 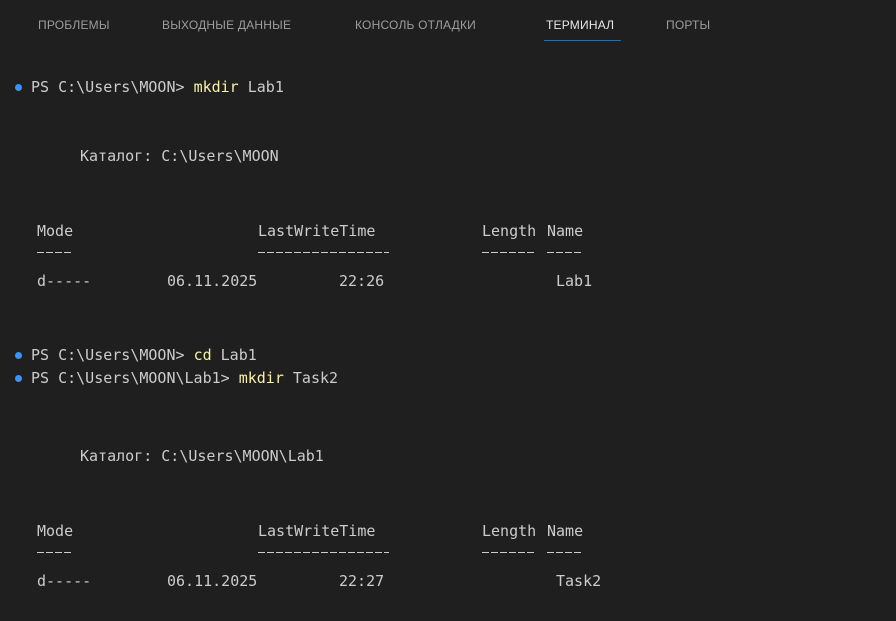 I want to click on listing-row: d----- 06.11.2025 22:27 Task2, so click(x=300, y=581).